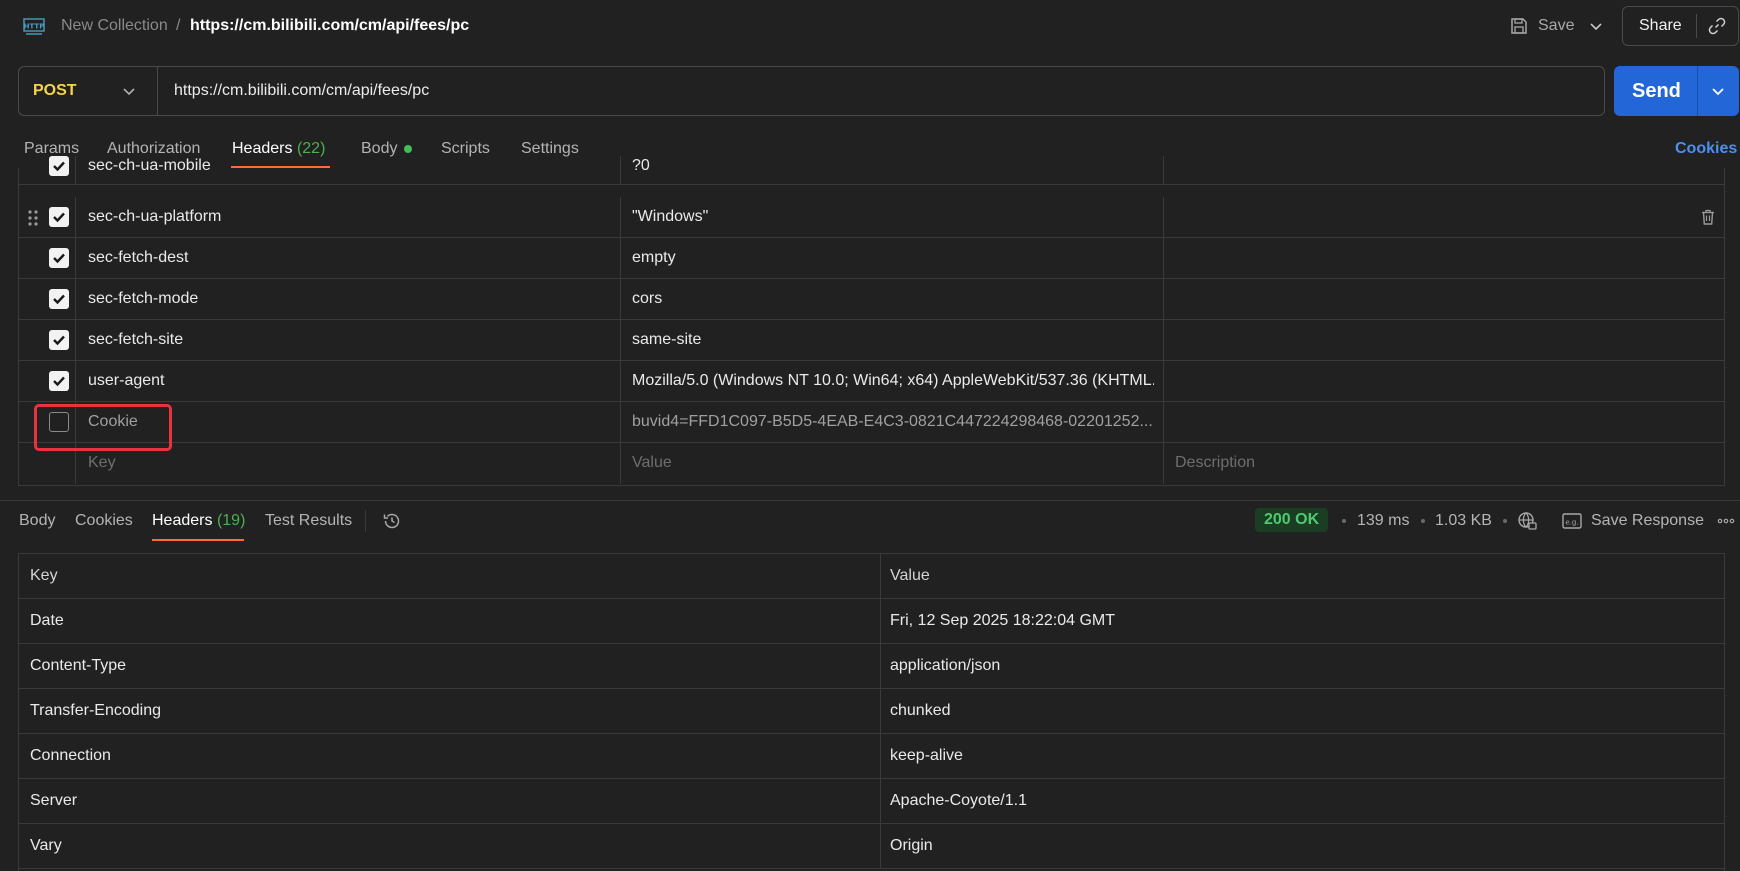 The height and width of the screenshot is (871, 1740). Describe the element at coordinates (44, 575) in the screenshot. I see `column-header-key: Key` at that location.